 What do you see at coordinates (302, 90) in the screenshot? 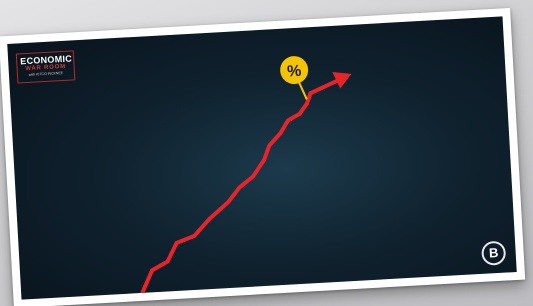
I see `badge-stem` at bounding box center [302, 90].